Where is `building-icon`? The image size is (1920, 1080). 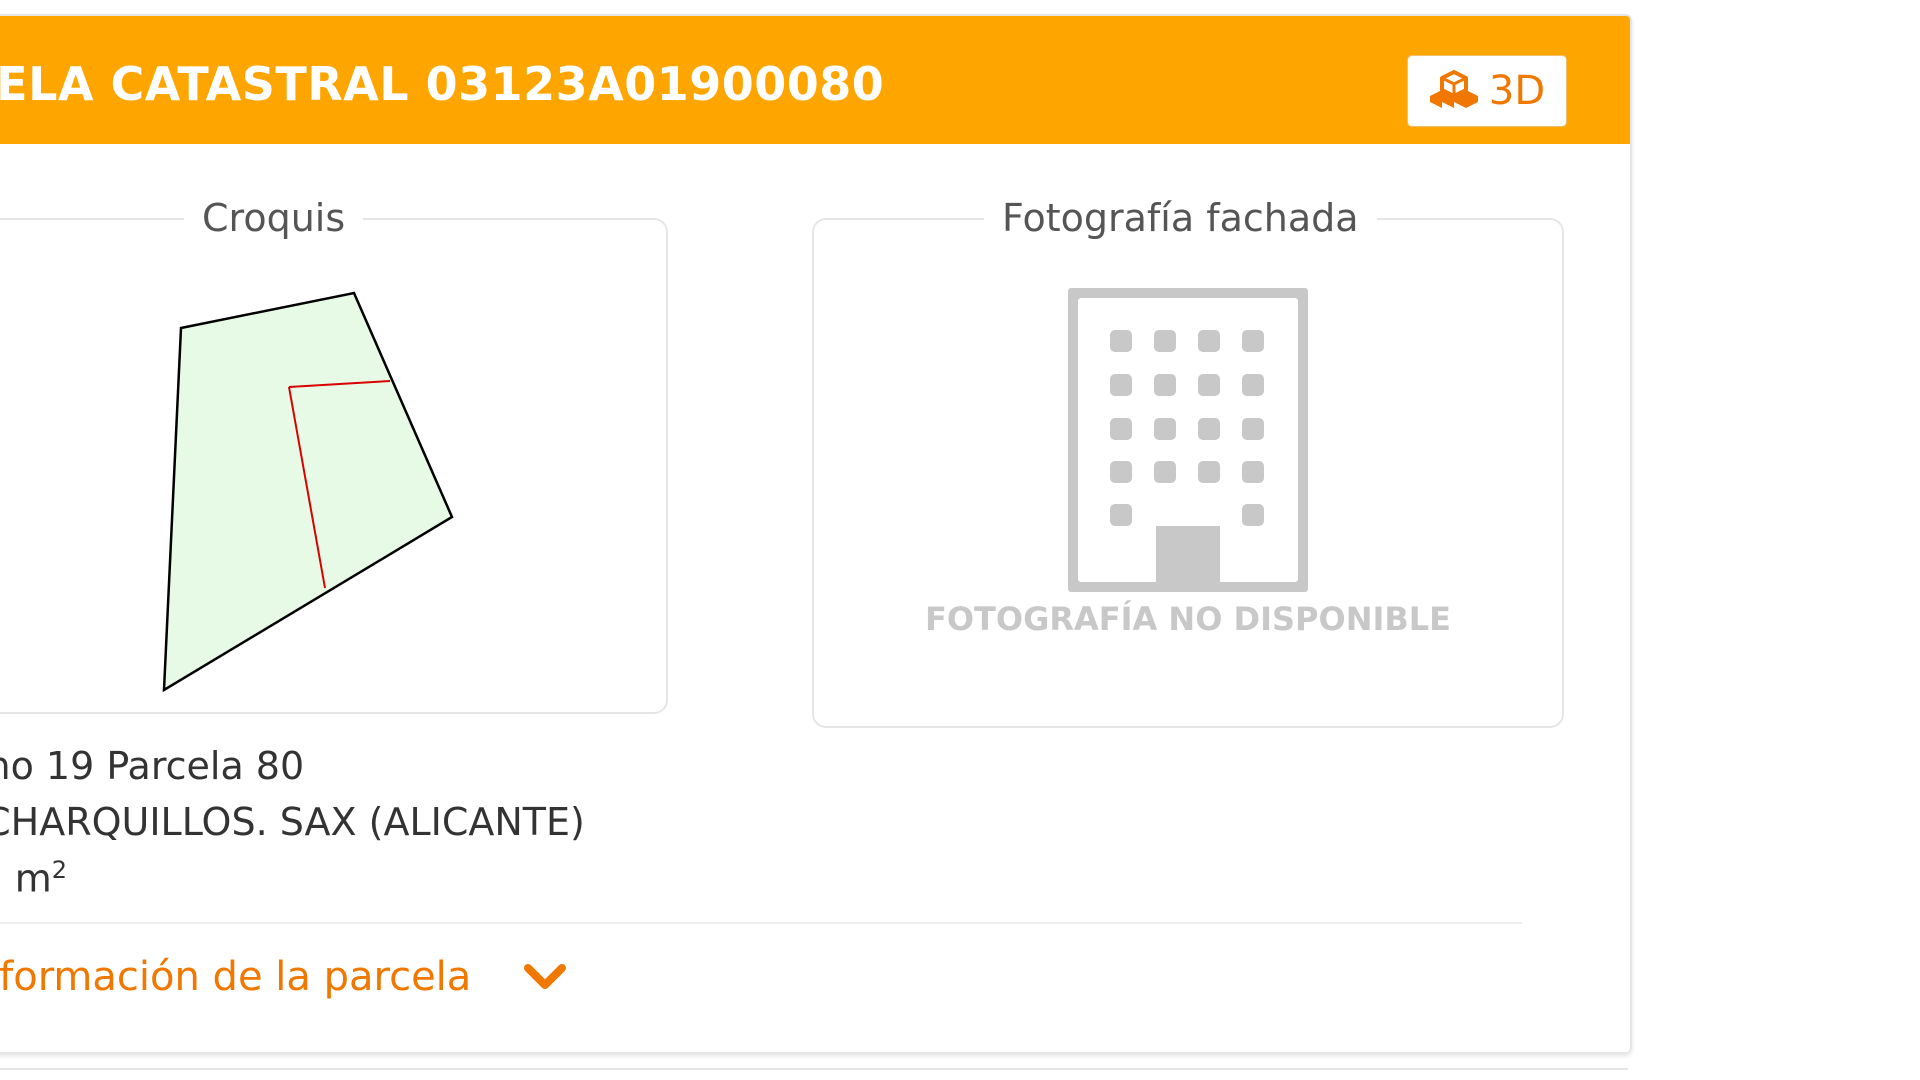
building-icon is located at coordinates (1188, 440).